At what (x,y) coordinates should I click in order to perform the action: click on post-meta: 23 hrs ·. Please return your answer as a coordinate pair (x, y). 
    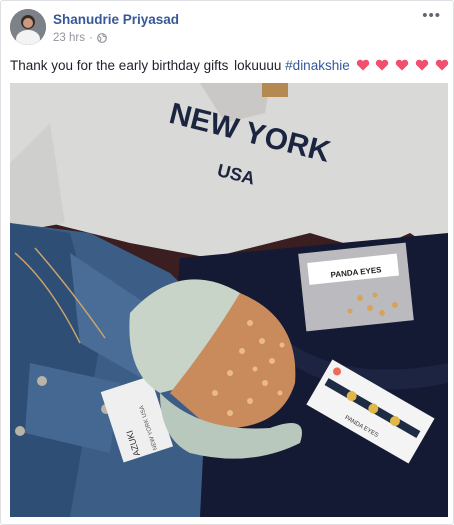
    Looking at the image, I should click on (80, 38).